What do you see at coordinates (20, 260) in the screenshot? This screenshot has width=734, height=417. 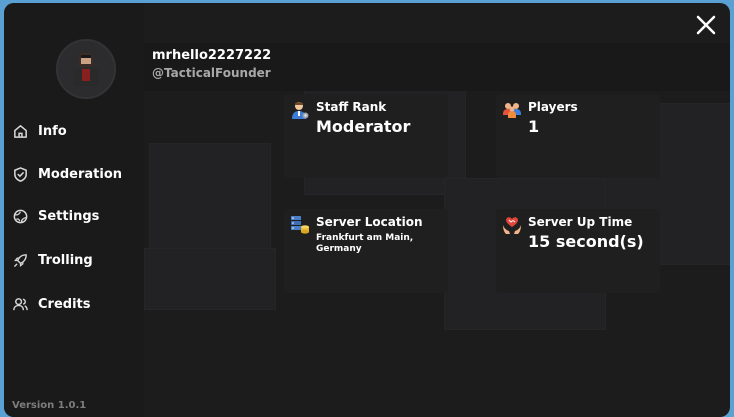 I see `rocket-icon` at bounding box center [20, 260].